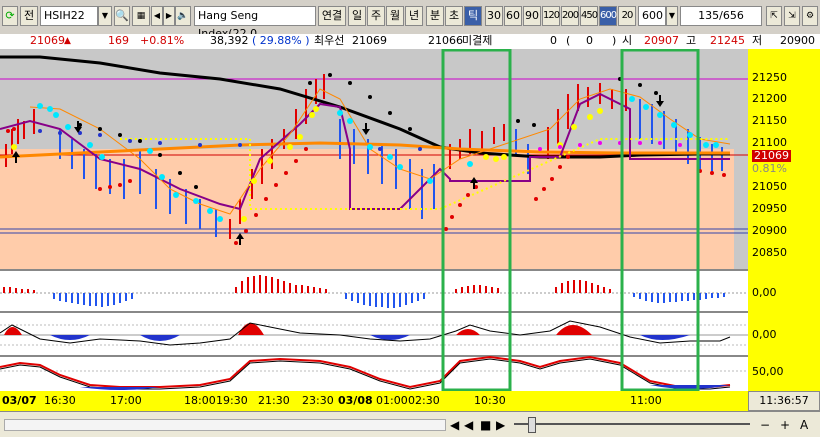 This screenshot has width=820, height=437. What do you see at coordinates (774, 16) in the screenshot?
I see `collapse-icon: ⇱` at bounding box center [774, 16].